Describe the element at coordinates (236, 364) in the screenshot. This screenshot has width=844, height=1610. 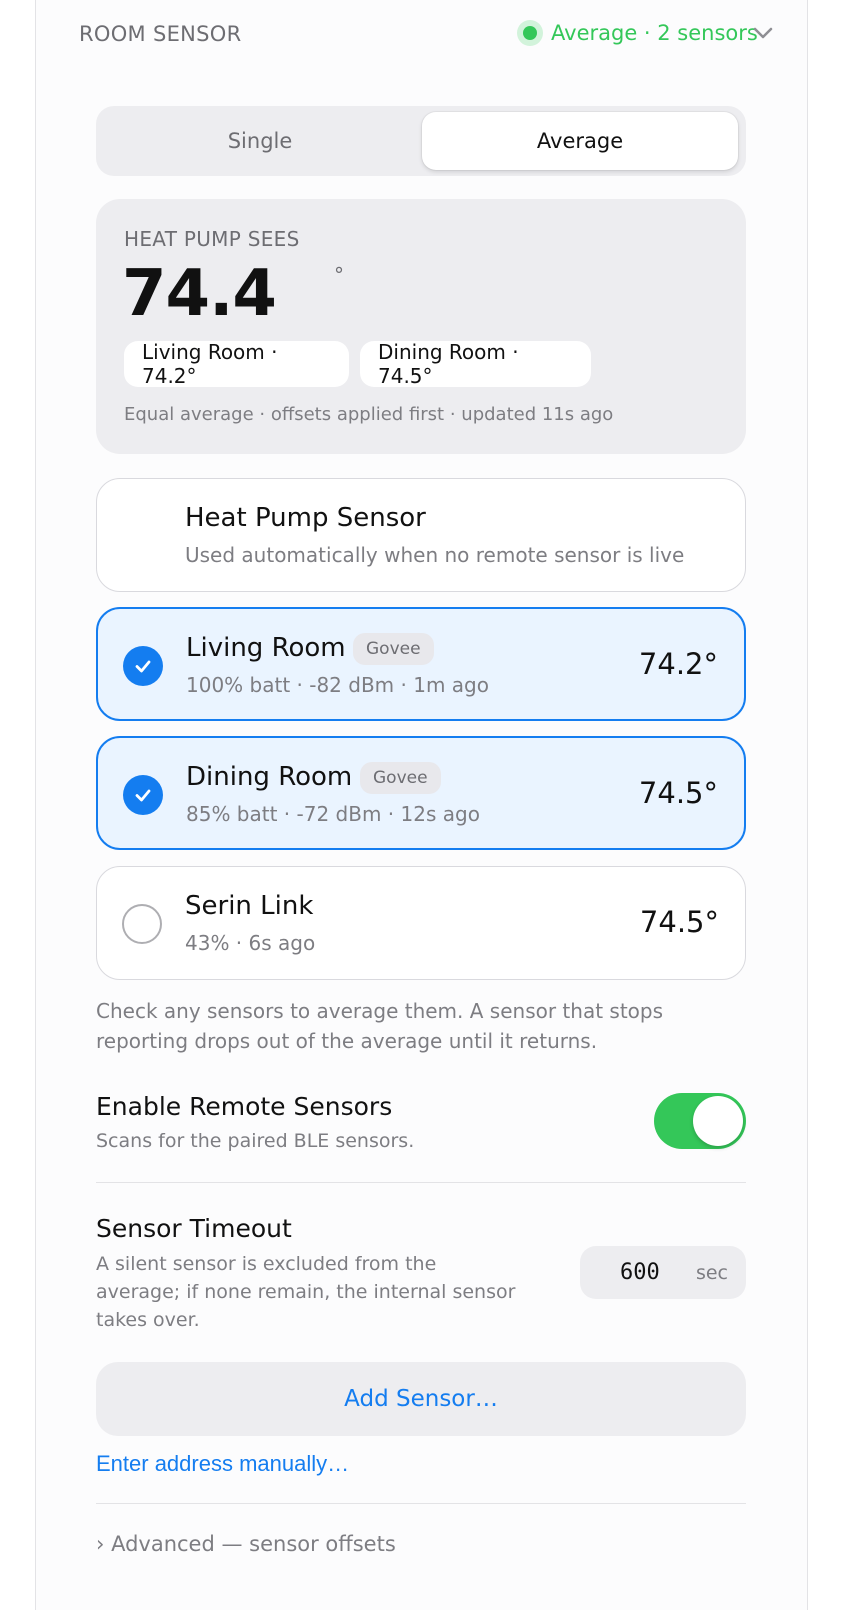
I see `sensor-chip: Living Room · 74.2°` at that location.